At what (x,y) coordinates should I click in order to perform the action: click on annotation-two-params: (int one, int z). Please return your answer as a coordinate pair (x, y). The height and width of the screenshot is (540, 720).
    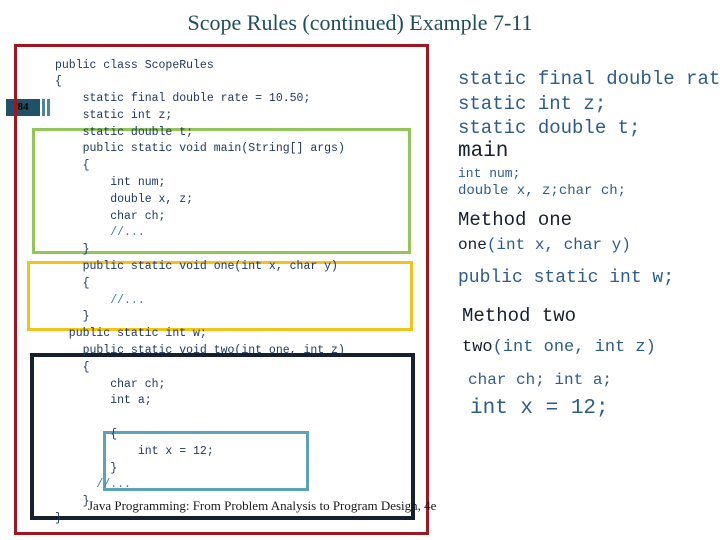
    Looking at the image, I should click on (574, 347).